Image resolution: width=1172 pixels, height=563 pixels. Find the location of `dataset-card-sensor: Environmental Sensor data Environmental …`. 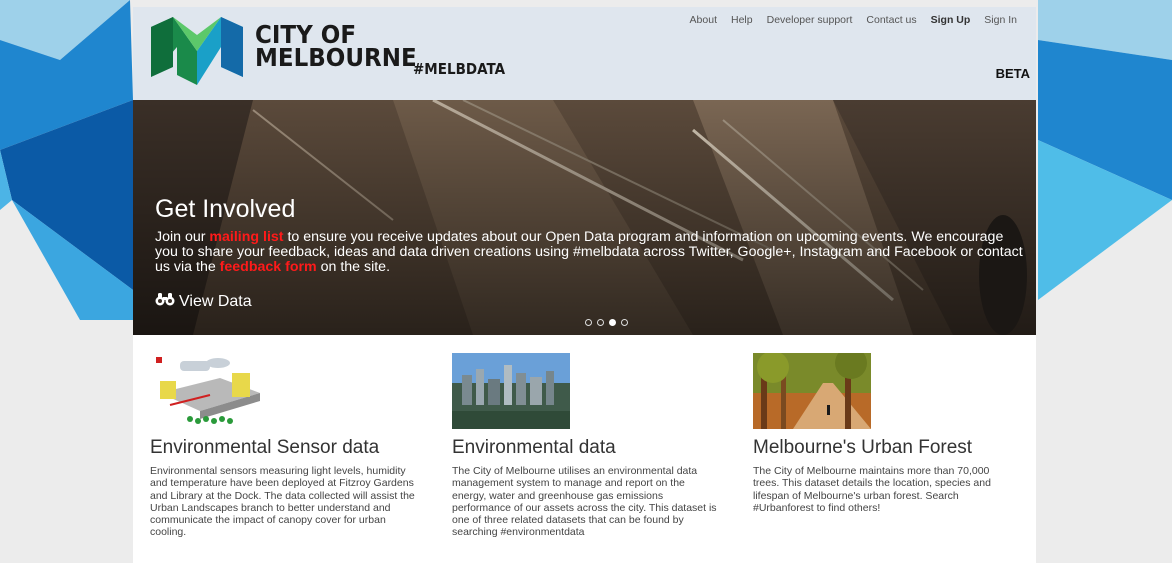

dataset-card-sensor: Environmental Sensor data Environmental … is located at coordinates (282, 446).